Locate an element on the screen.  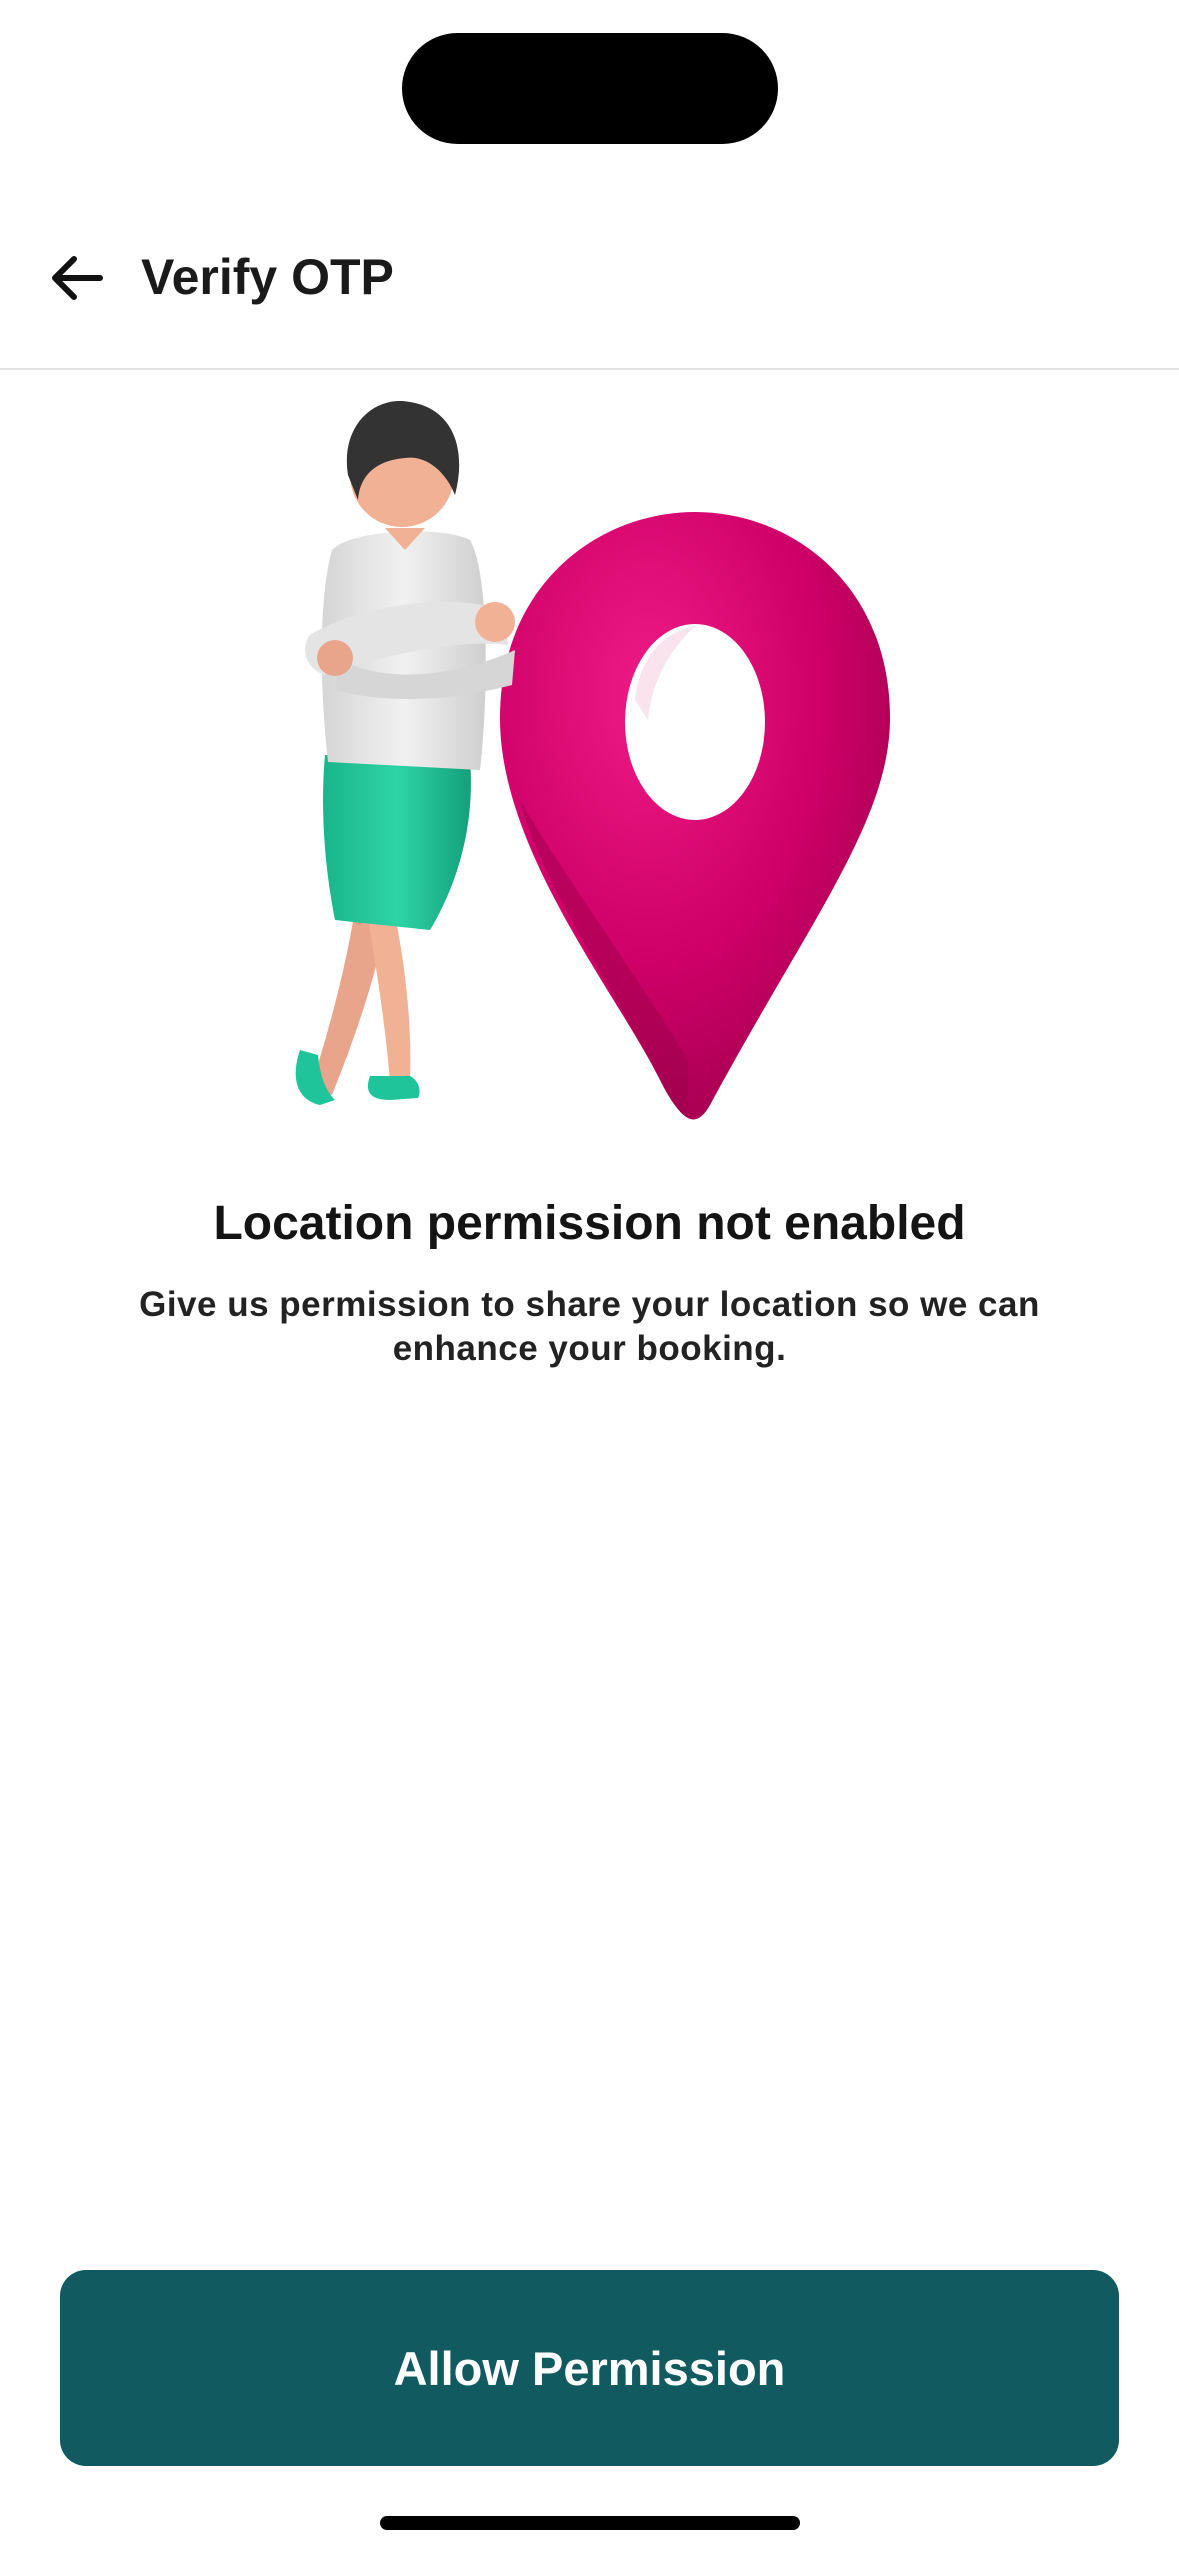
allow-permission-label: Allow Permission is located at coordinates (589, 2368).